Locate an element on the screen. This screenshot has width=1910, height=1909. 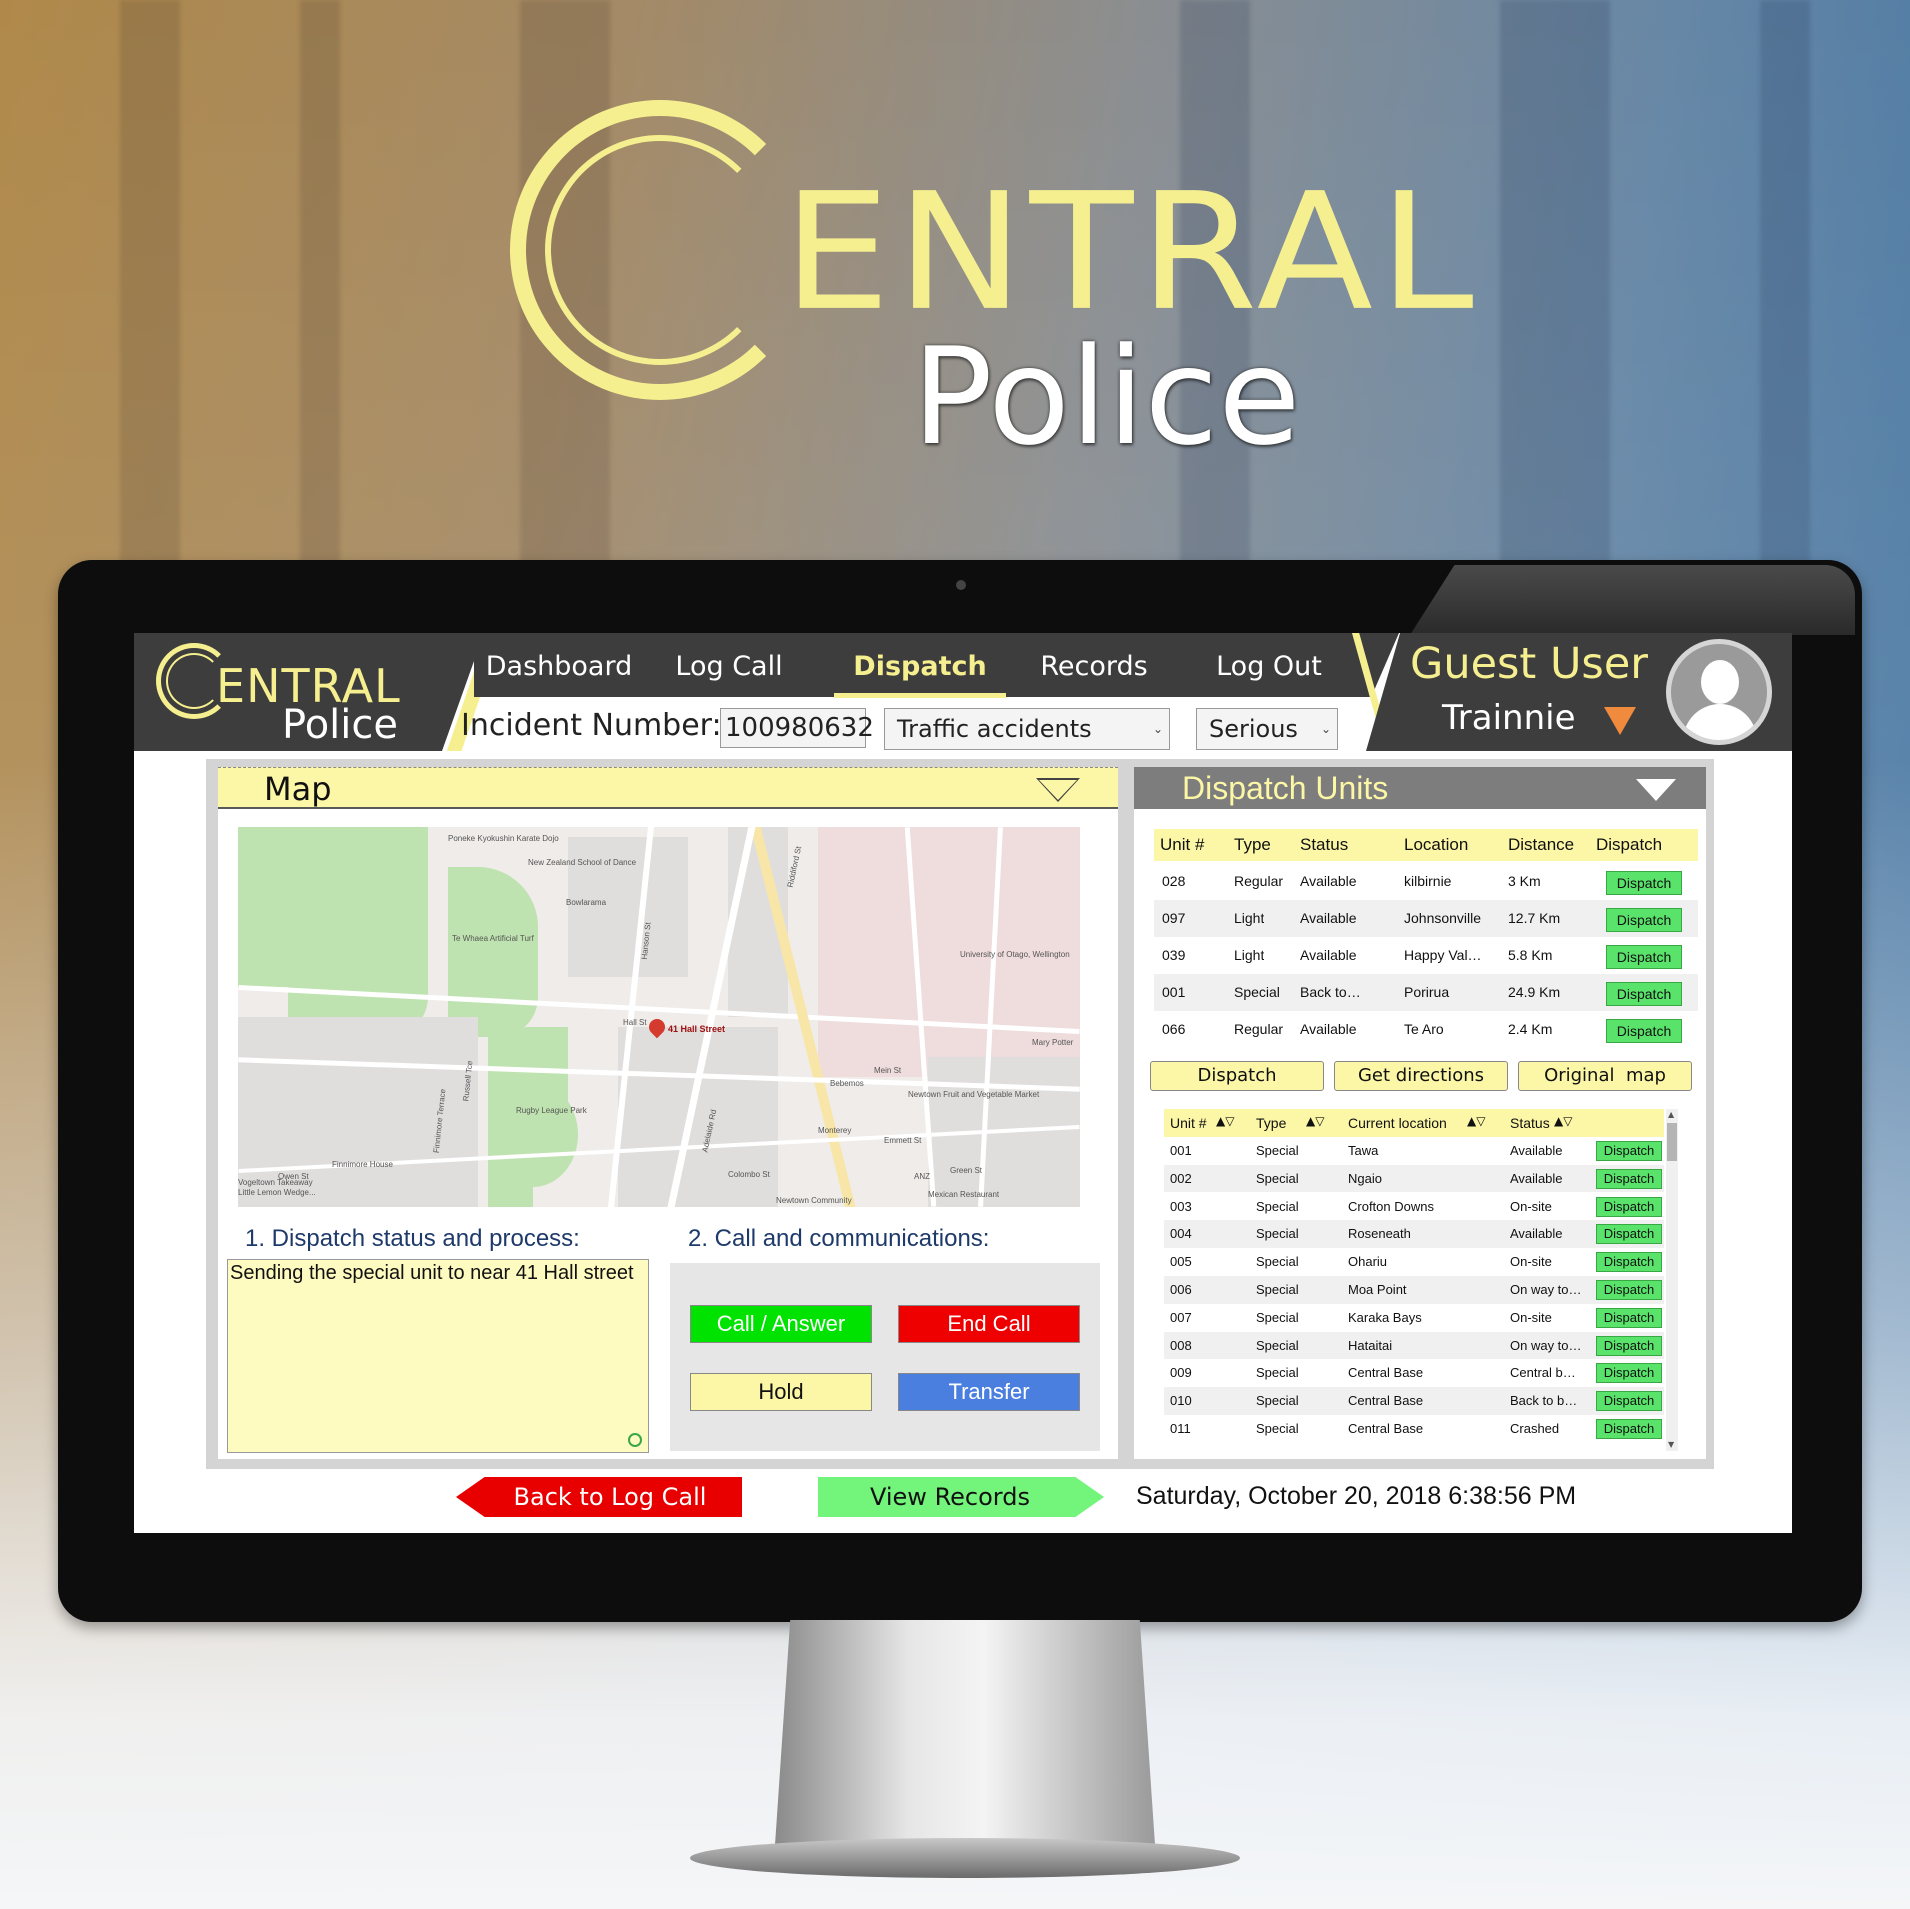
map-label: Owen St is located at coordinates (293, 1176).